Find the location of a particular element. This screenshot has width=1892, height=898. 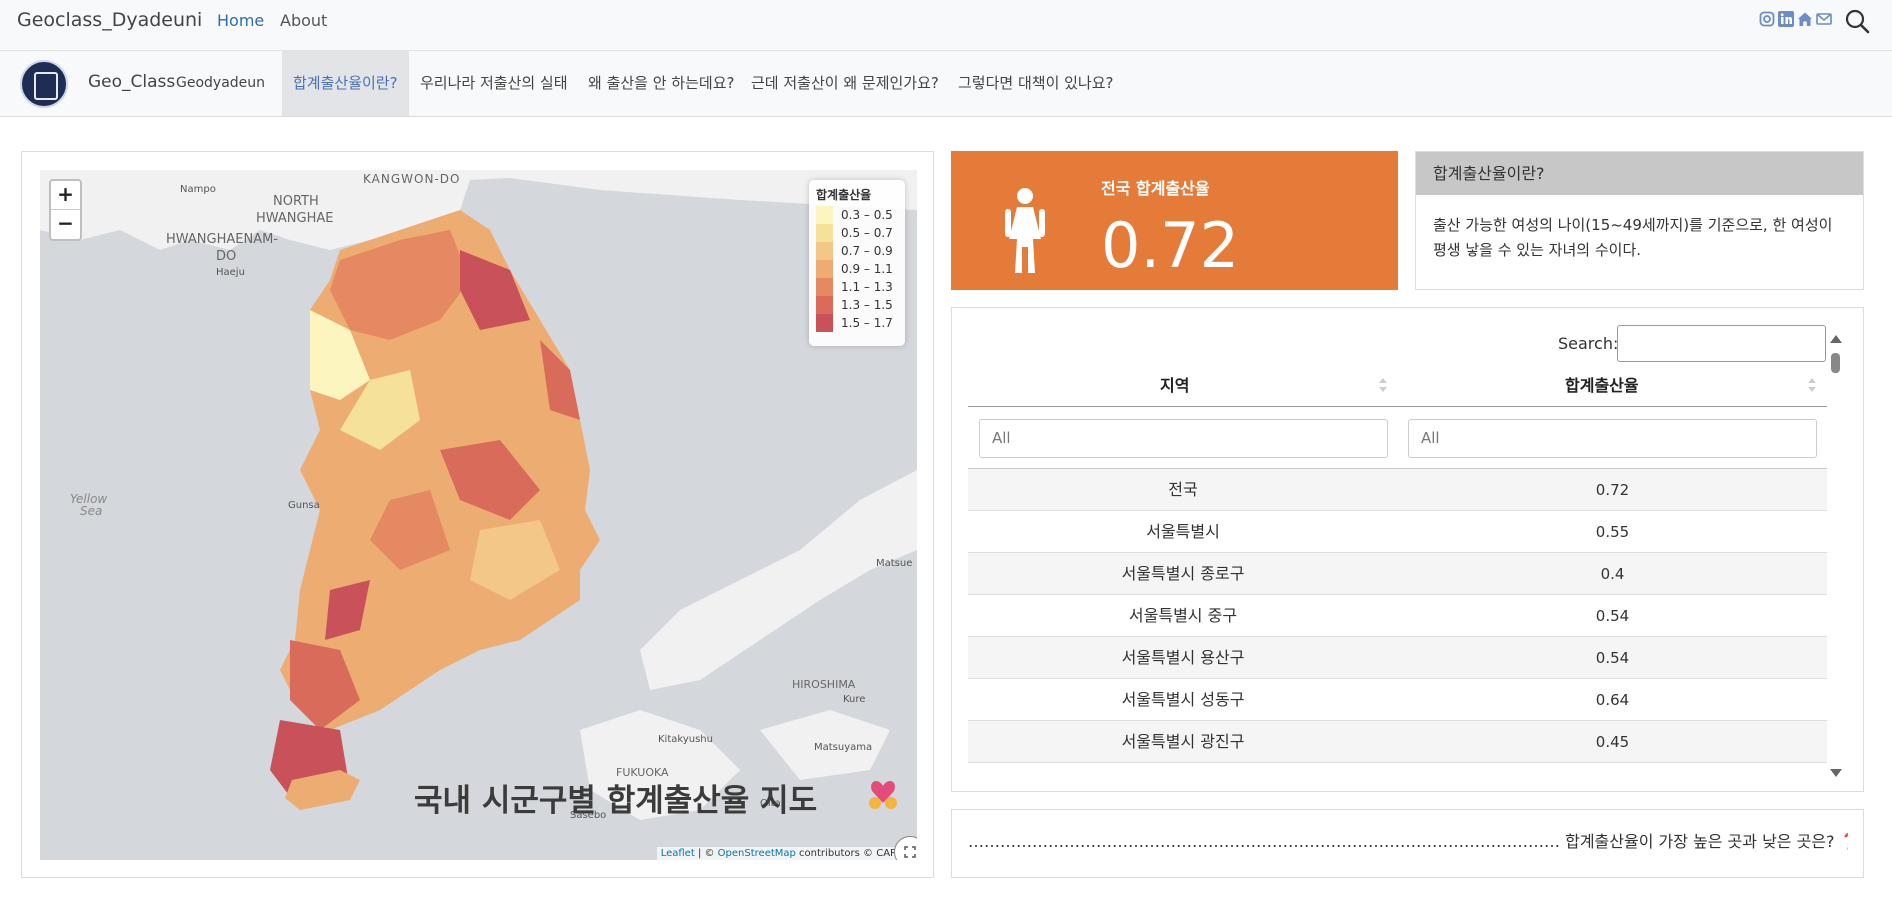

zoom-control: + − is located at coordinates (65, 210).